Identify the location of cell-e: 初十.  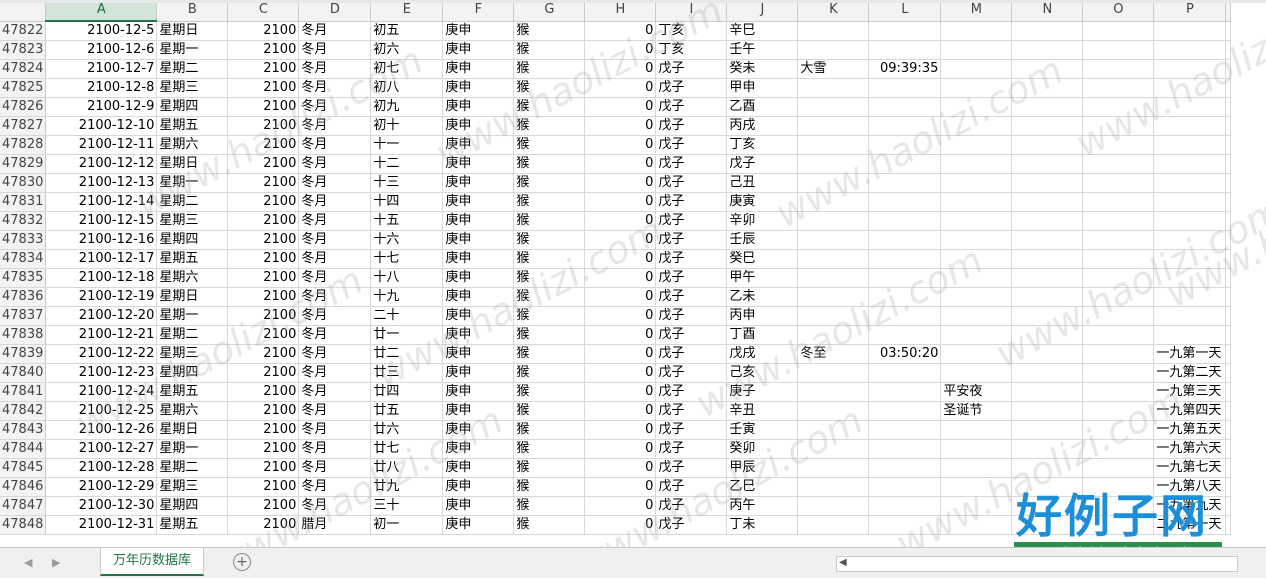
(407, 126).